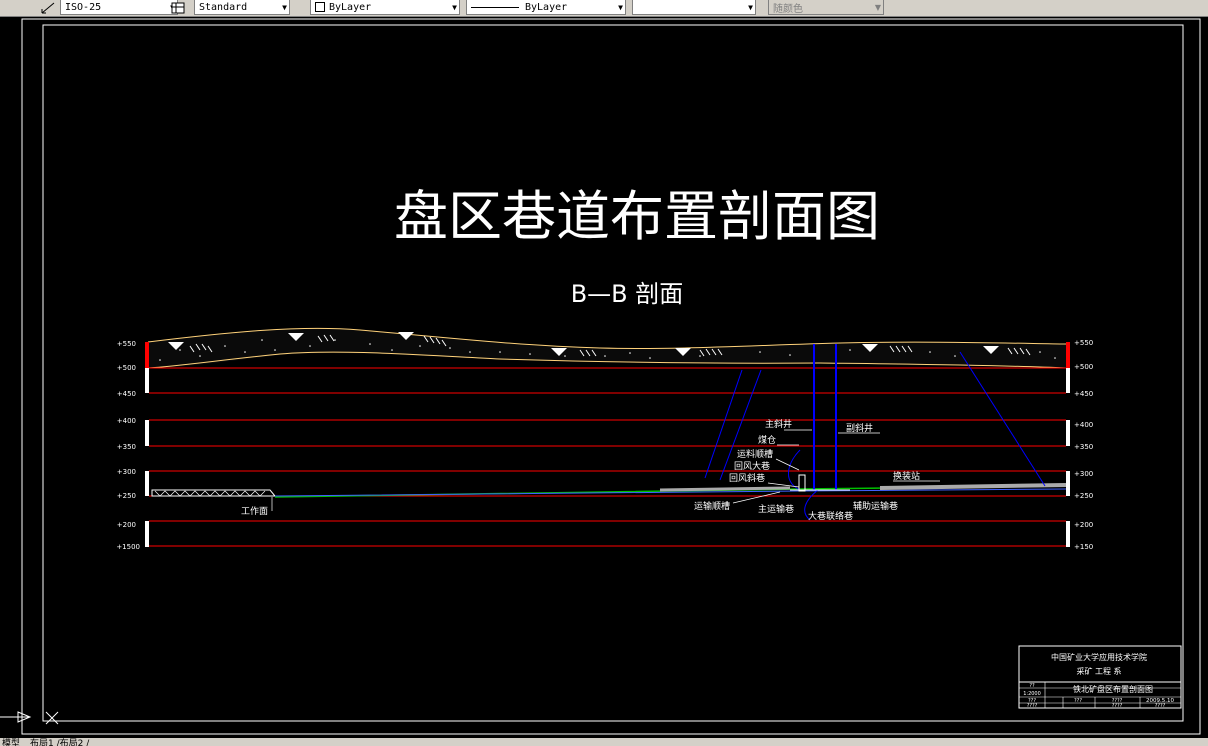 The image size is (1208, 746). What do you see at coordinates (830, 516) in the screenshot?
I see `label-big-connect: 大巷联络巷` at bounding box center [830, 516].